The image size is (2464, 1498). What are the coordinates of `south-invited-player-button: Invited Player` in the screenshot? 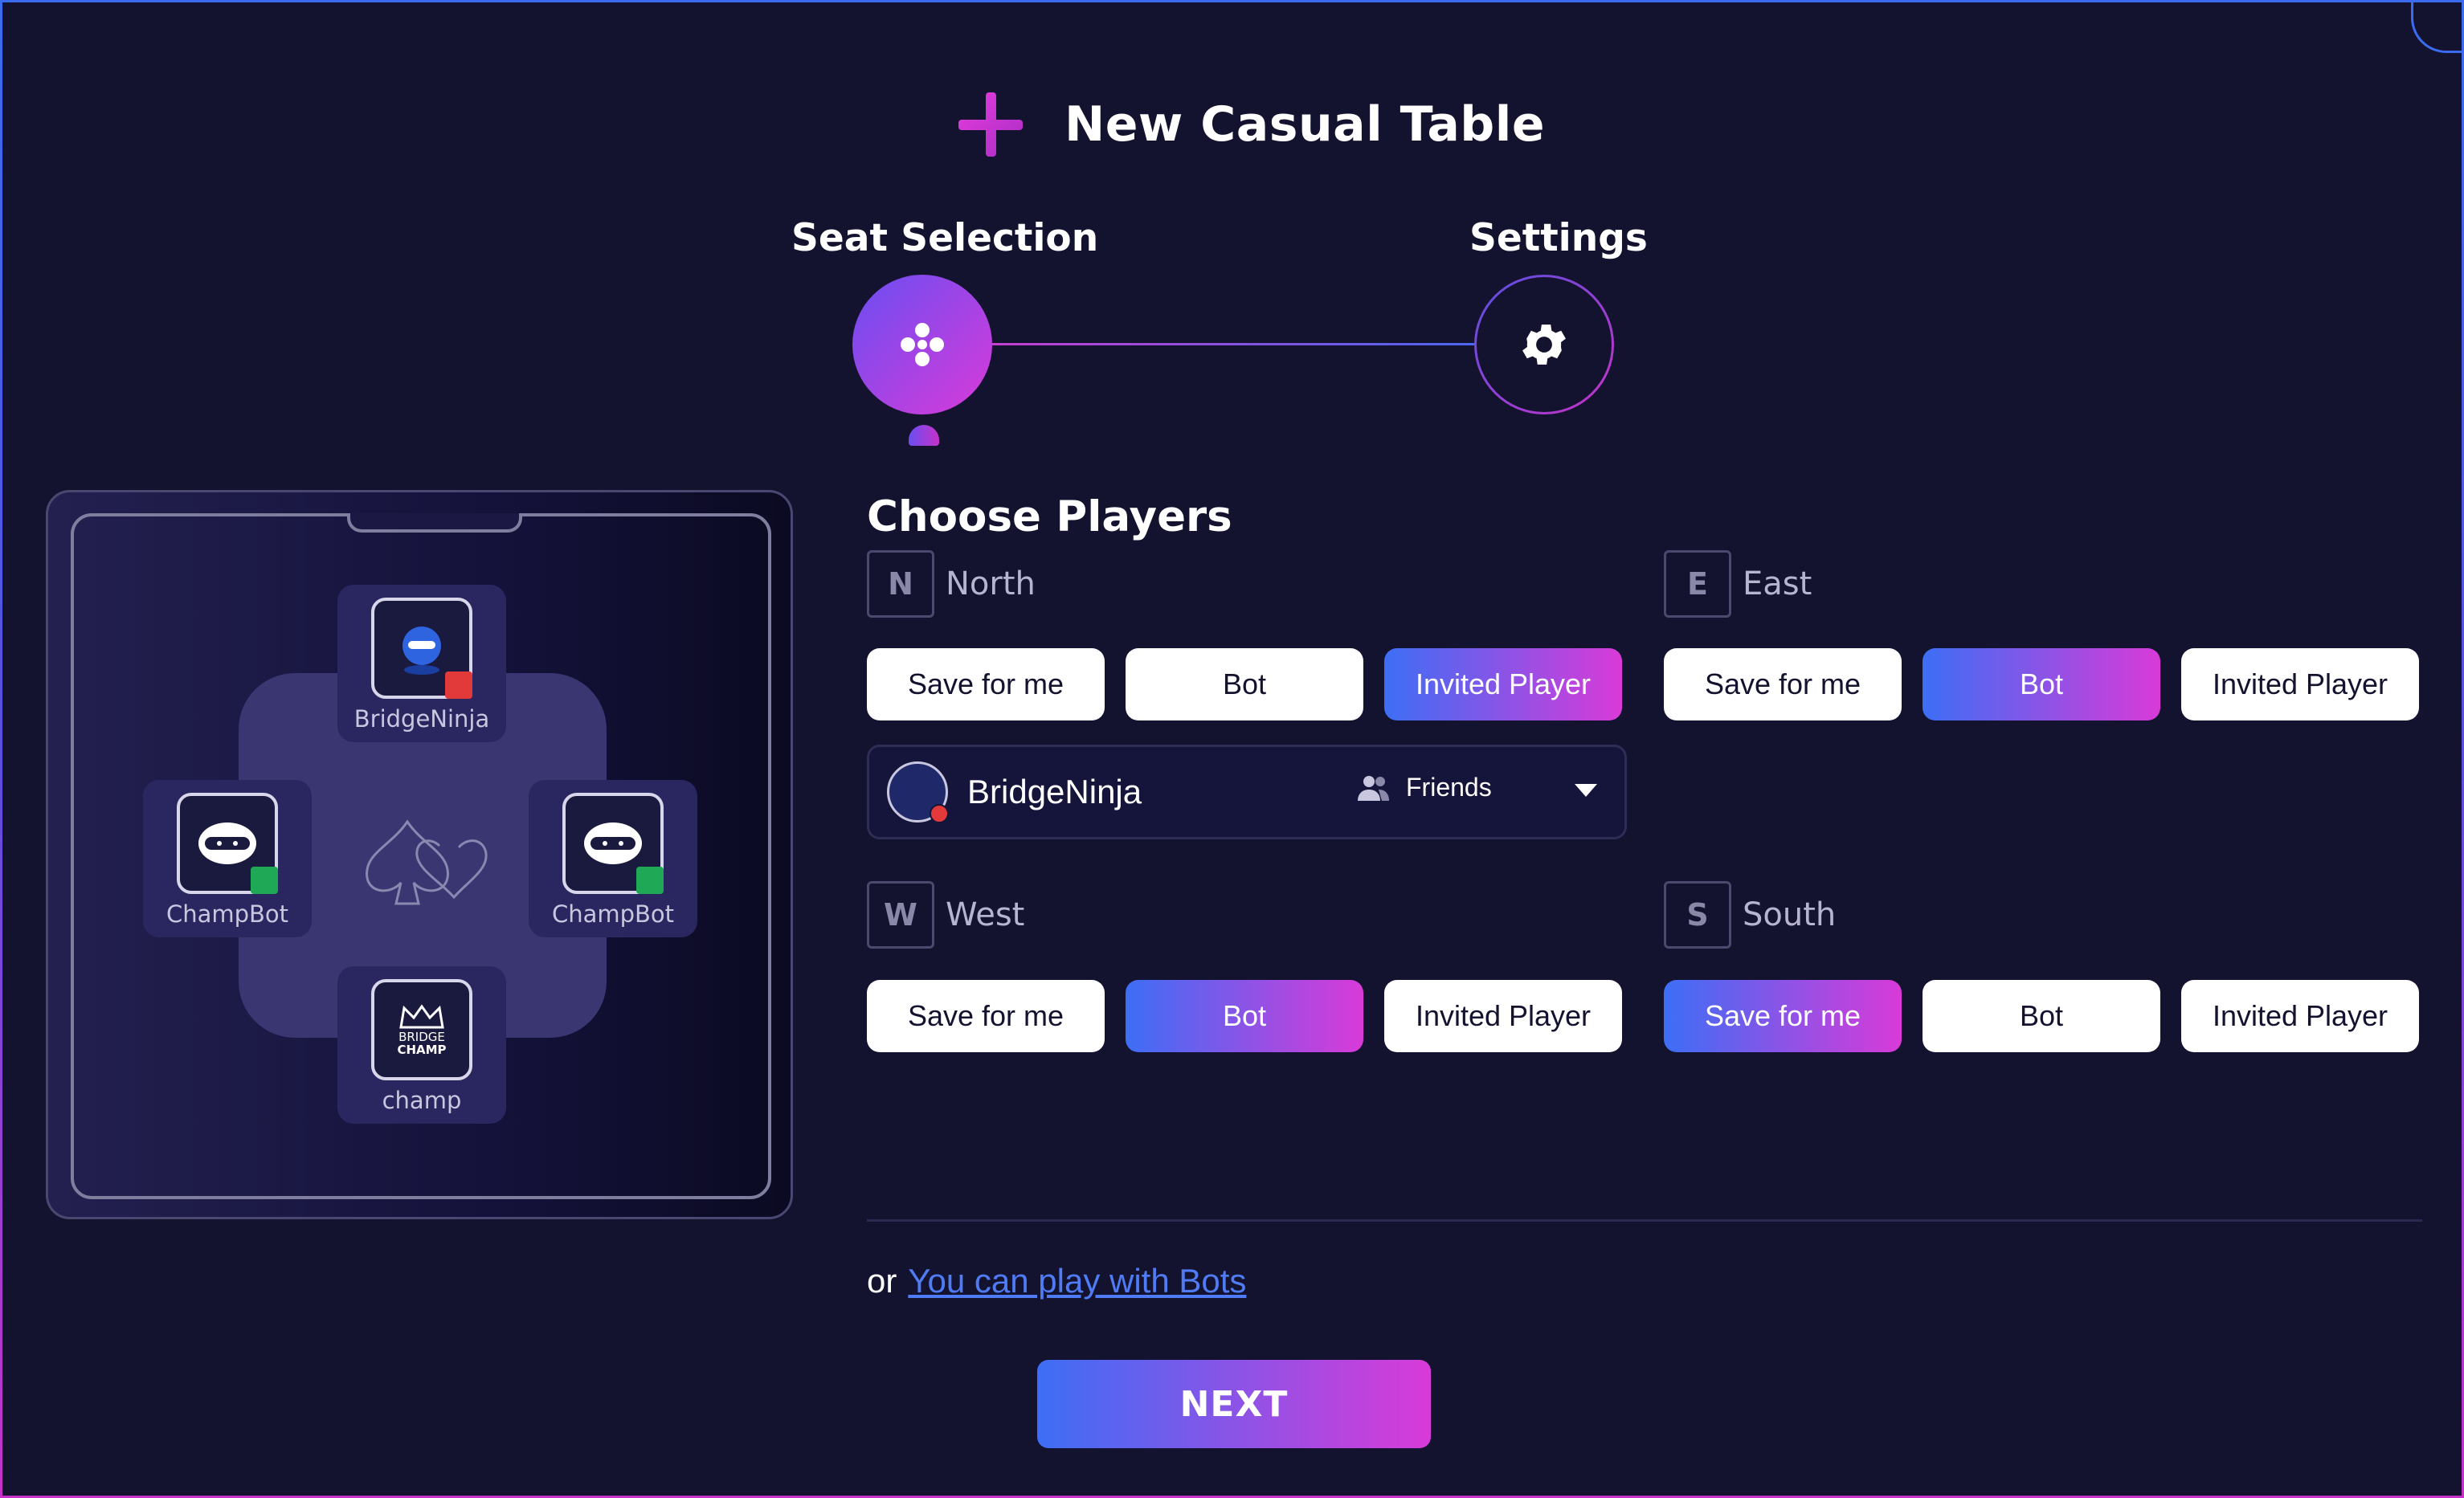 It's located at (2300, 1016).